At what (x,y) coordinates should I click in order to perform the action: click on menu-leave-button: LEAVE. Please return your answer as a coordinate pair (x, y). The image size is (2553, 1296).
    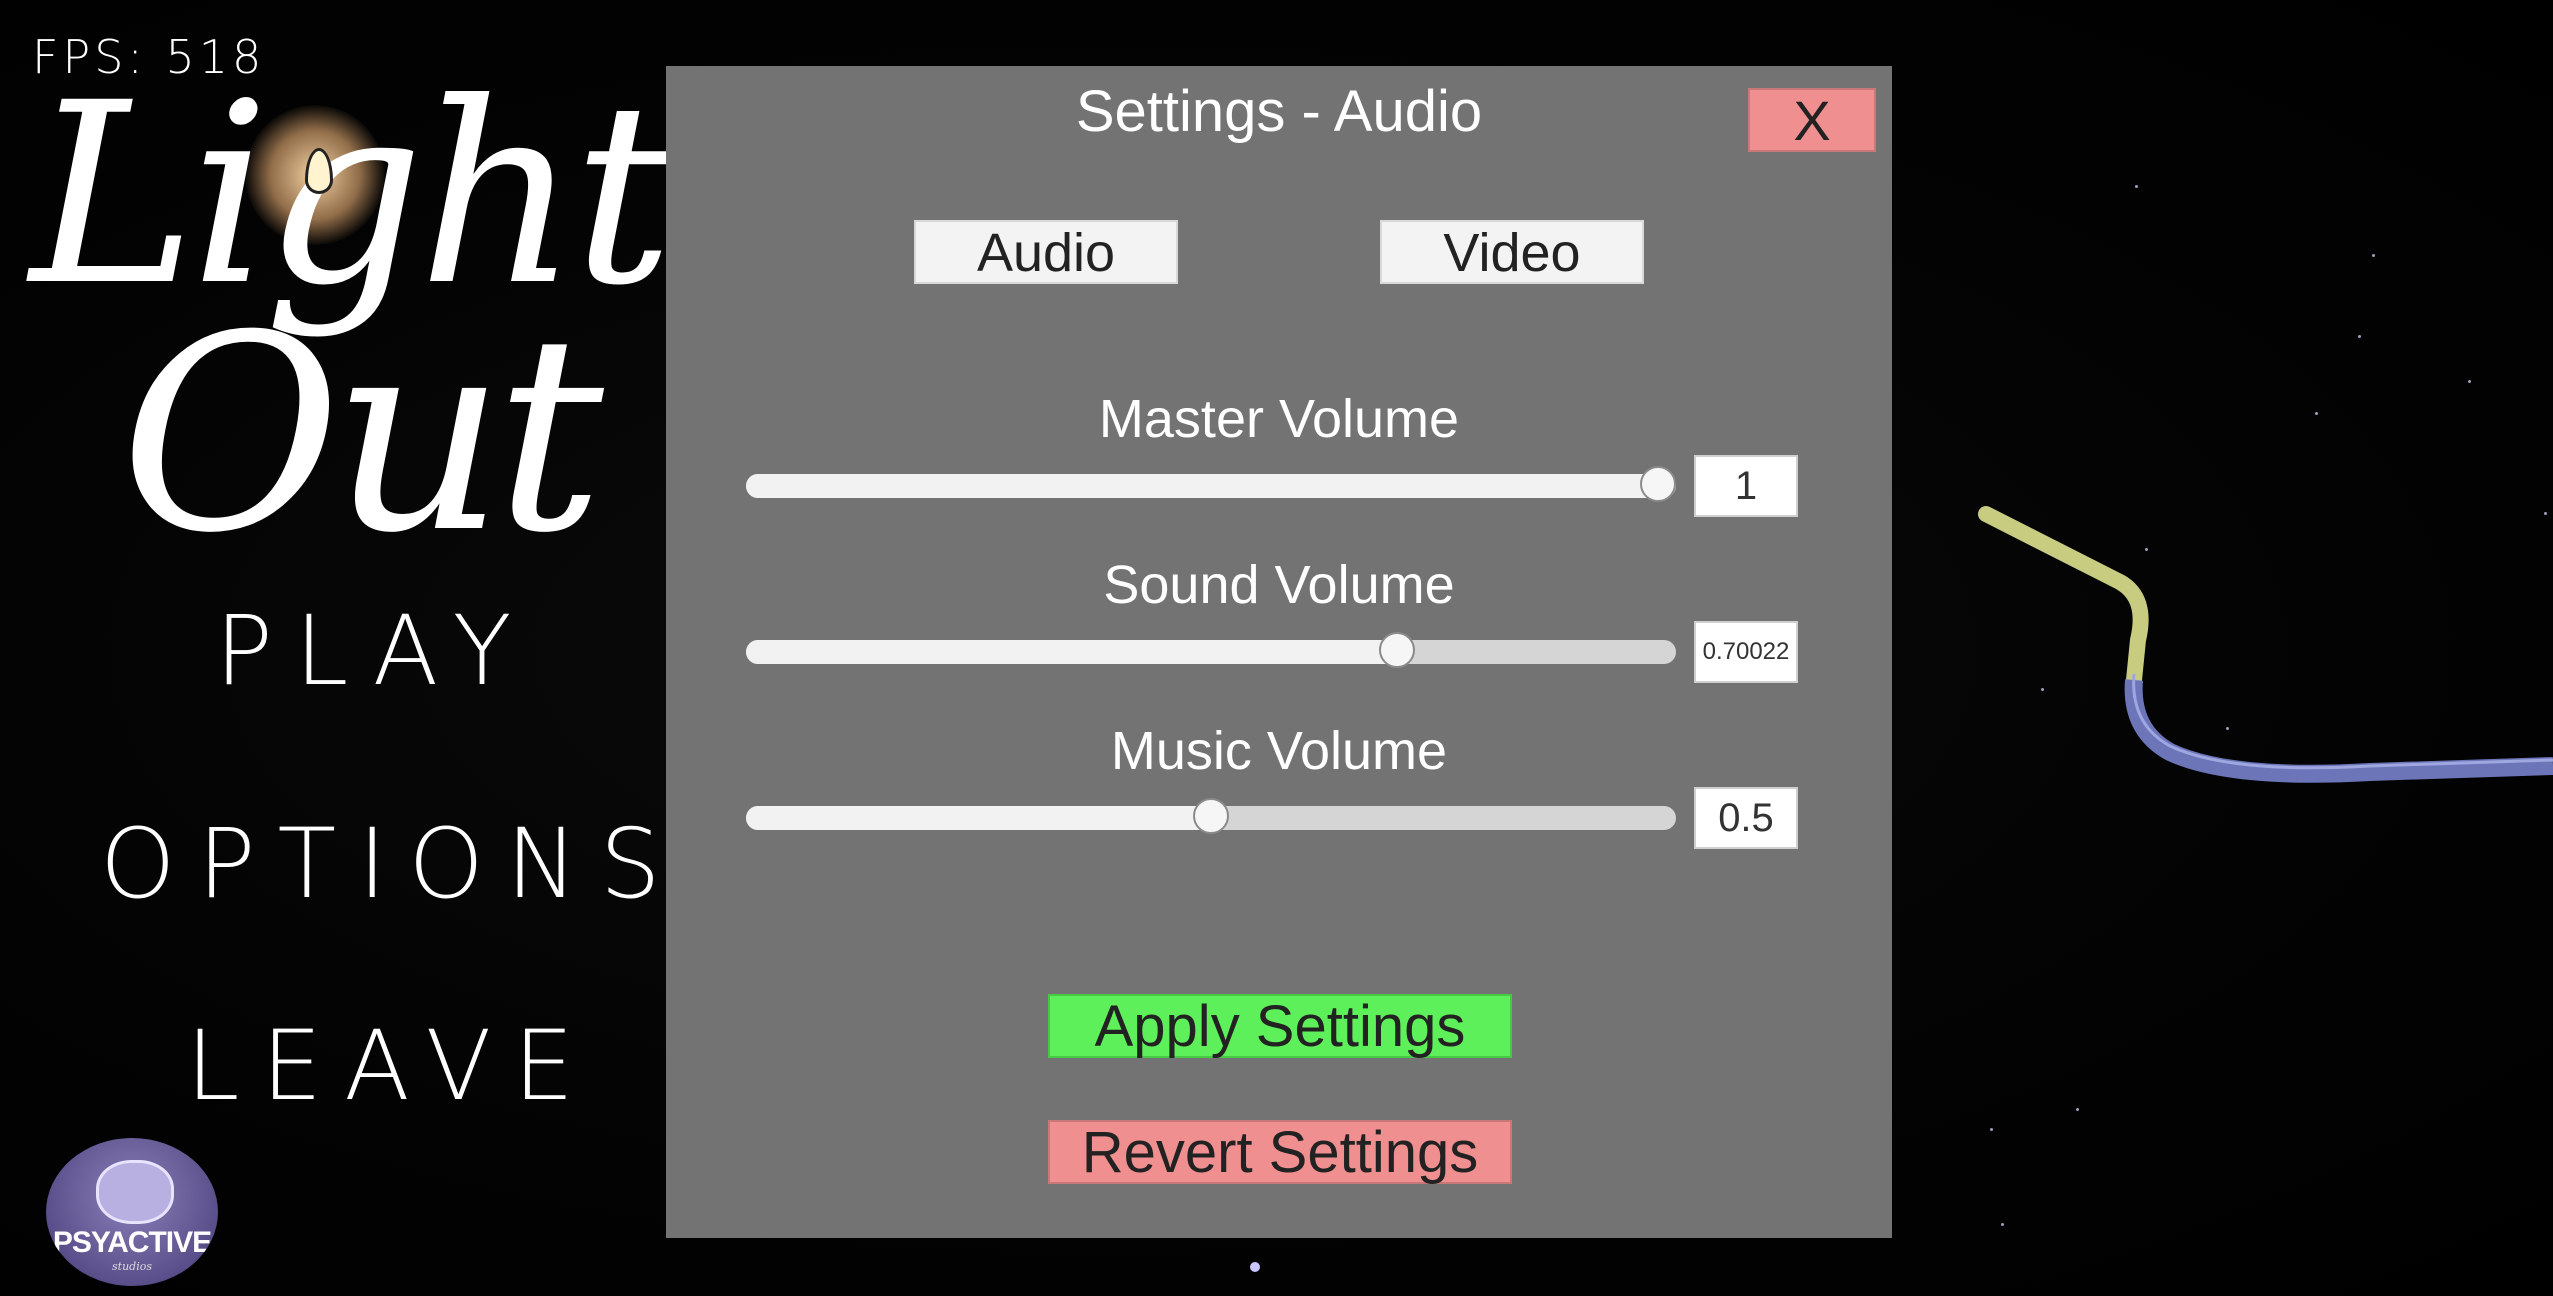
    Looking at the image, I should click on (391, 1066).